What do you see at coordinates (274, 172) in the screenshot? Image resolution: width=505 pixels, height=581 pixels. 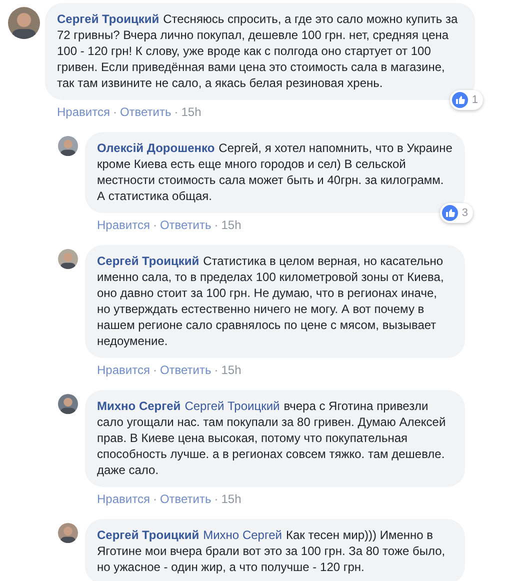 I see `comment-text: Олексій Дорошенко Сергей, я хотел напомнить, что в Украине кроме Киева есть еще много городов и сел) В сельской местности стоимость сала может быть и 40грн. за килограмм. А статистика общая.` at bounding box center [274, 172].